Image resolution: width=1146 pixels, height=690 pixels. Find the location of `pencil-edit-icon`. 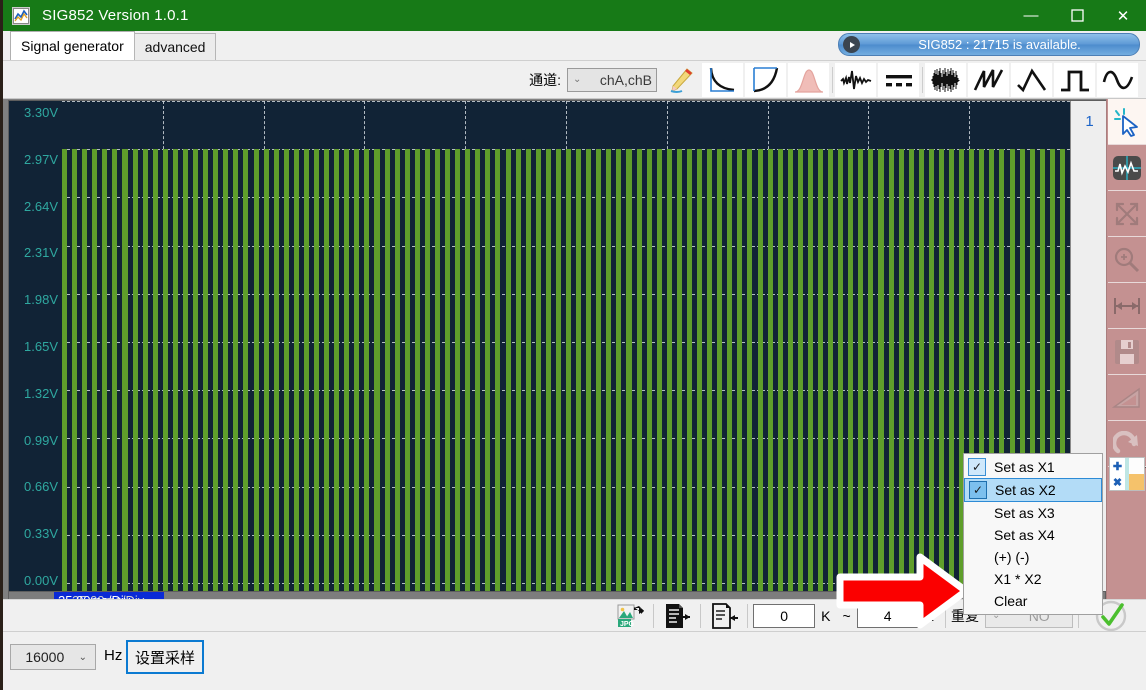

pencil-edit-icon is located at coordinates (679, 80).